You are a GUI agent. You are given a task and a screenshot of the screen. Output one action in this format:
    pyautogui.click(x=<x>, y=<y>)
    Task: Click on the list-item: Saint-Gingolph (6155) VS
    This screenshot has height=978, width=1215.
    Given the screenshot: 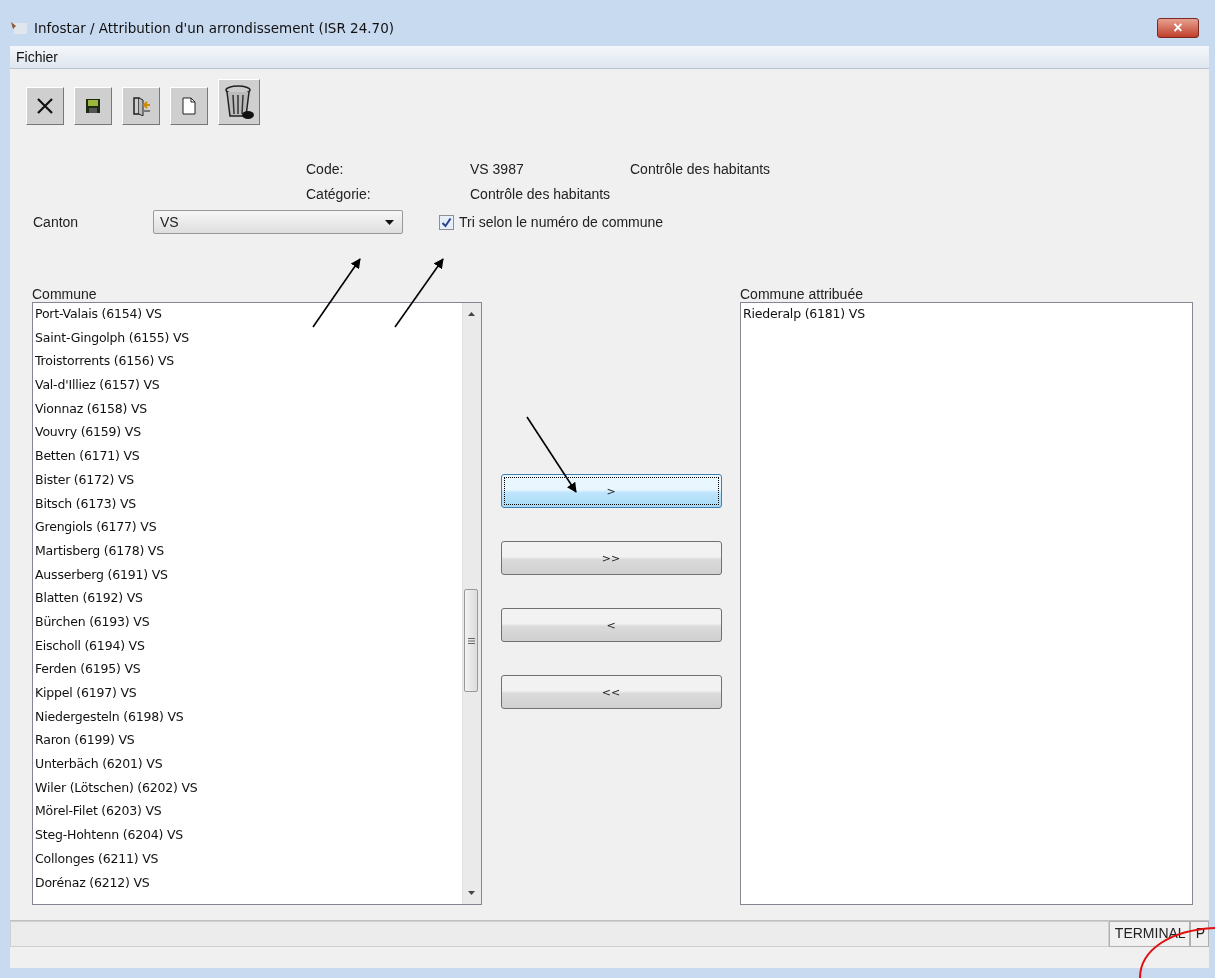 What is the action you would take?
    pyautogui.click(x=247, y=339)
    